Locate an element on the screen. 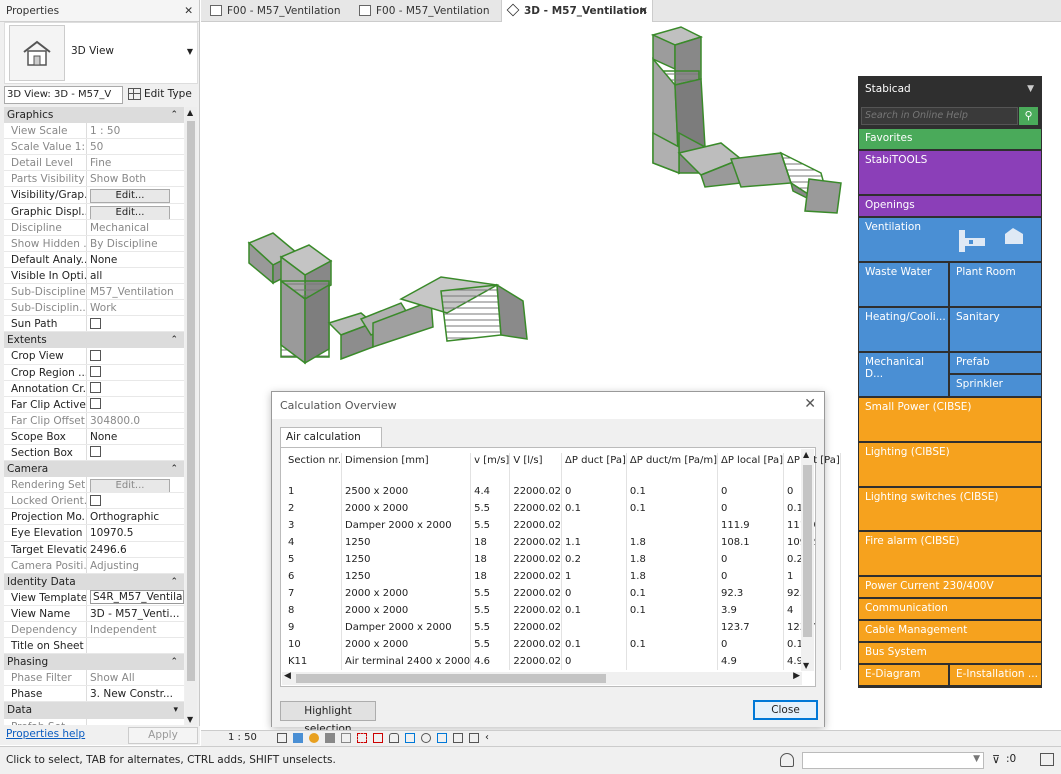 The height and width of the screenshot is (774, 1061). tile-lighting-switches: Lighting switches (CIBSE) is located at coordinates (950, 509).